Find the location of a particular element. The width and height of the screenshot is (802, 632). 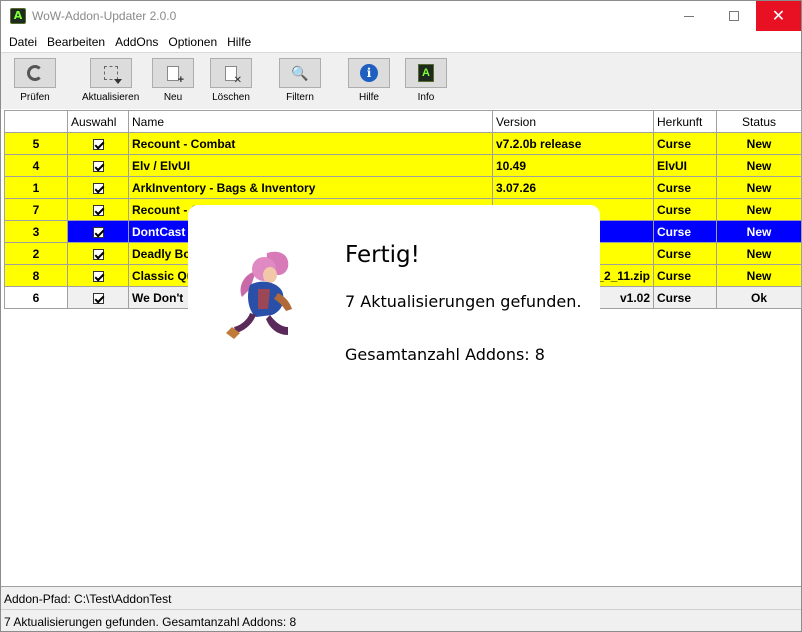

minimize-icon is located at coordinates (688, 16).